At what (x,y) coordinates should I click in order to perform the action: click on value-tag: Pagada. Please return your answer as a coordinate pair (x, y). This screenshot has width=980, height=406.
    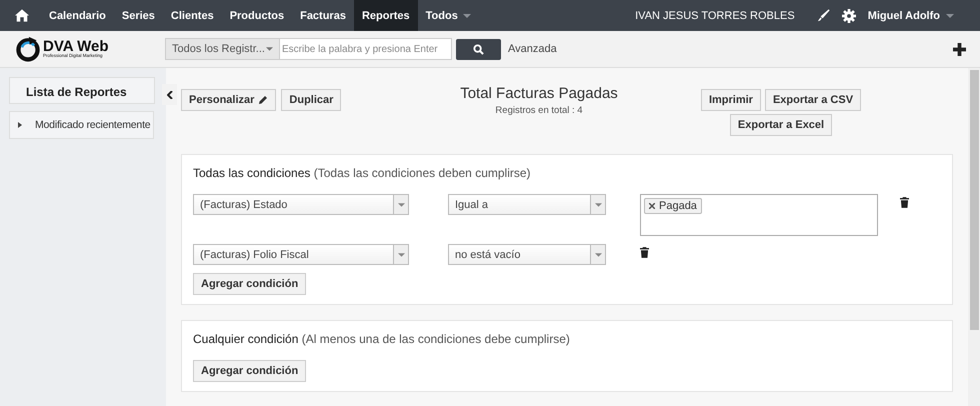
    Looking at the image, I should click on (673, 206).